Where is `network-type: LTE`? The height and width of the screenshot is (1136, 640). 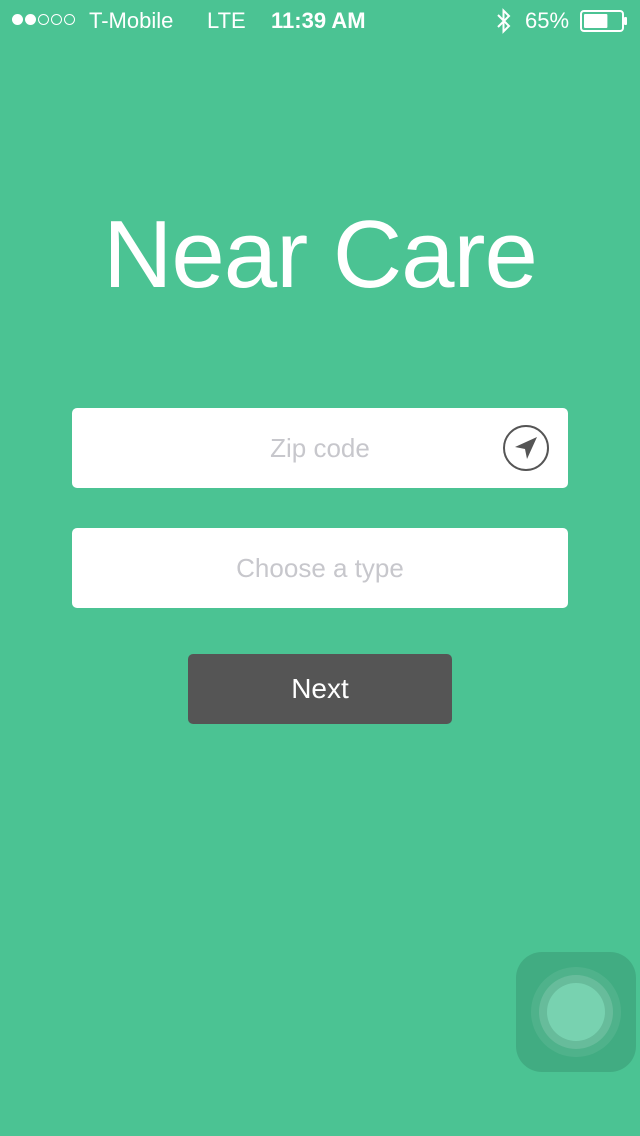 network-type: LTE is located at coordinates (226, 20).